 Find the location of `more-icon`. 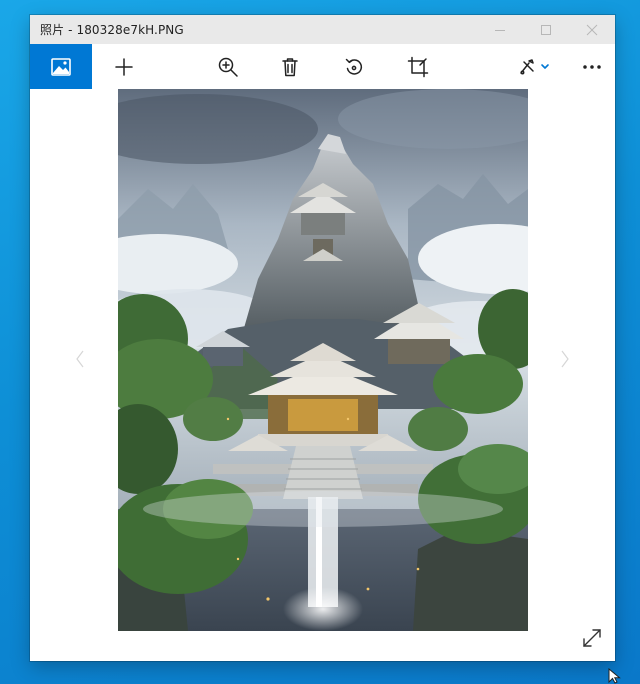

more-icon is located at coordinates (592, 66).